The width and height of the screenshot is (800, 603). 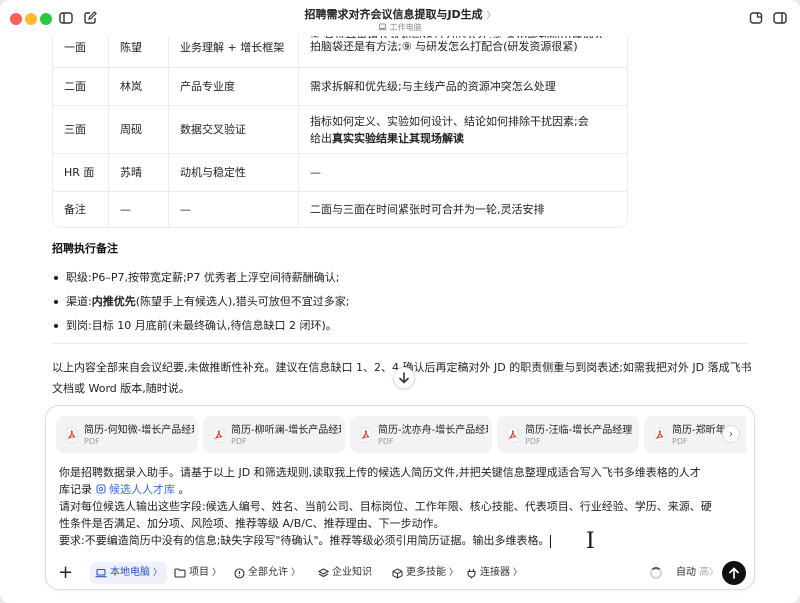 What do you see at coordinates (323, 572) in the screenshot?
I see `layers-icon` at bounding box center [323, 572].